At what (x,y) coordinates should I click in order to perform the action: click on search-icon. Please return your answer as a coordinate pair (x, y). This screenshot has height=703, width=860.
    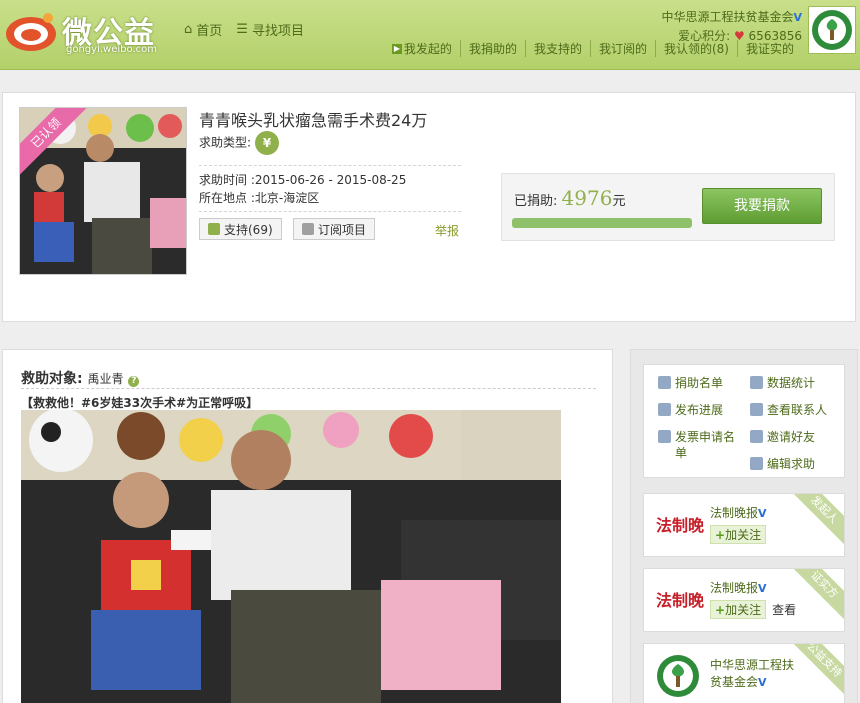
    Looking at the image, I should click on (756, 409).